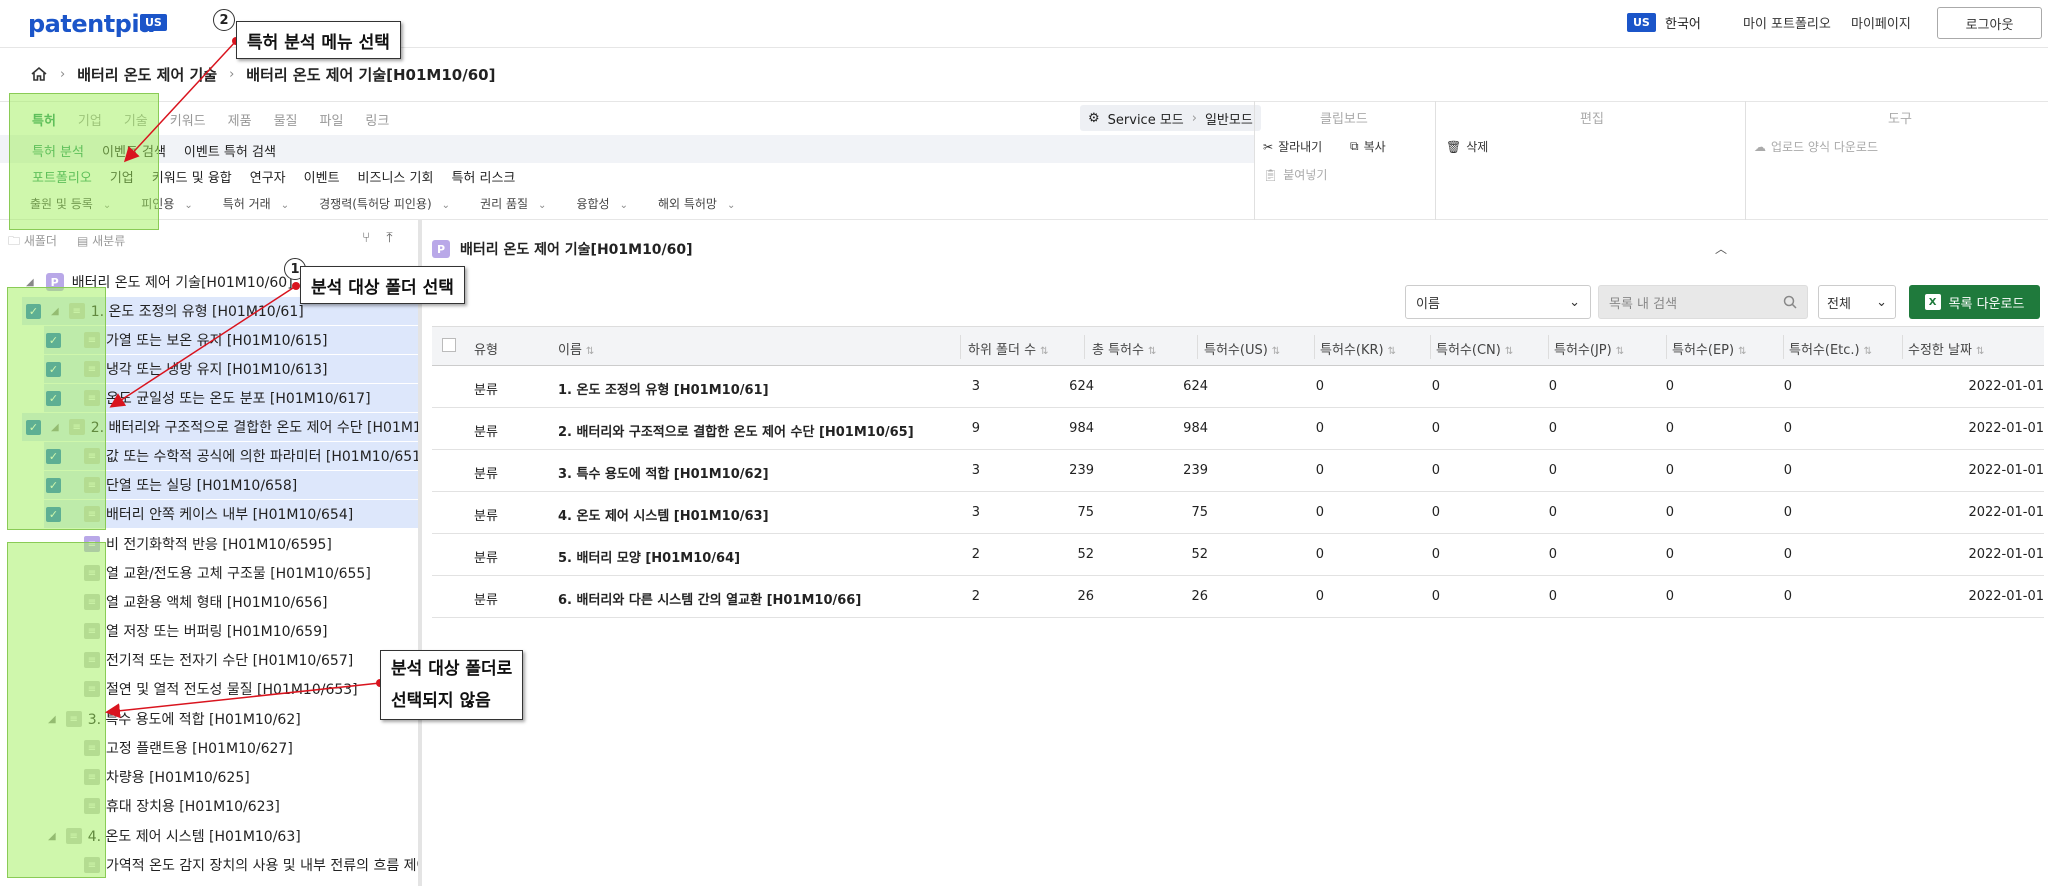 The height and width of the screenshot is (886, 2048). Describe the element at coordinates (483, 176) in the screenshot. I see `category-patent-risk: 특허 리스크` at that location.